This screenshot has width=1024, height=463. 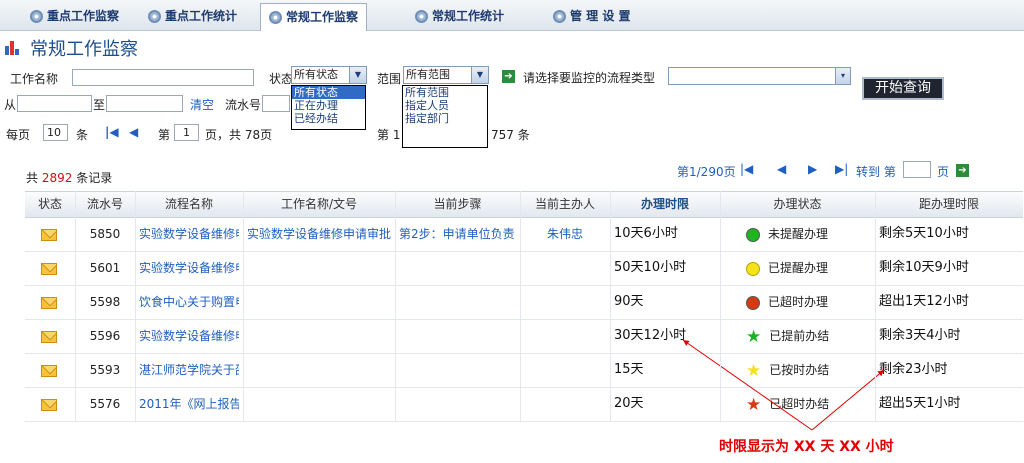 I want to click on time-limit-annotation: 时限显示为 XX 天 XX 小时, so click(x=806, y=447).